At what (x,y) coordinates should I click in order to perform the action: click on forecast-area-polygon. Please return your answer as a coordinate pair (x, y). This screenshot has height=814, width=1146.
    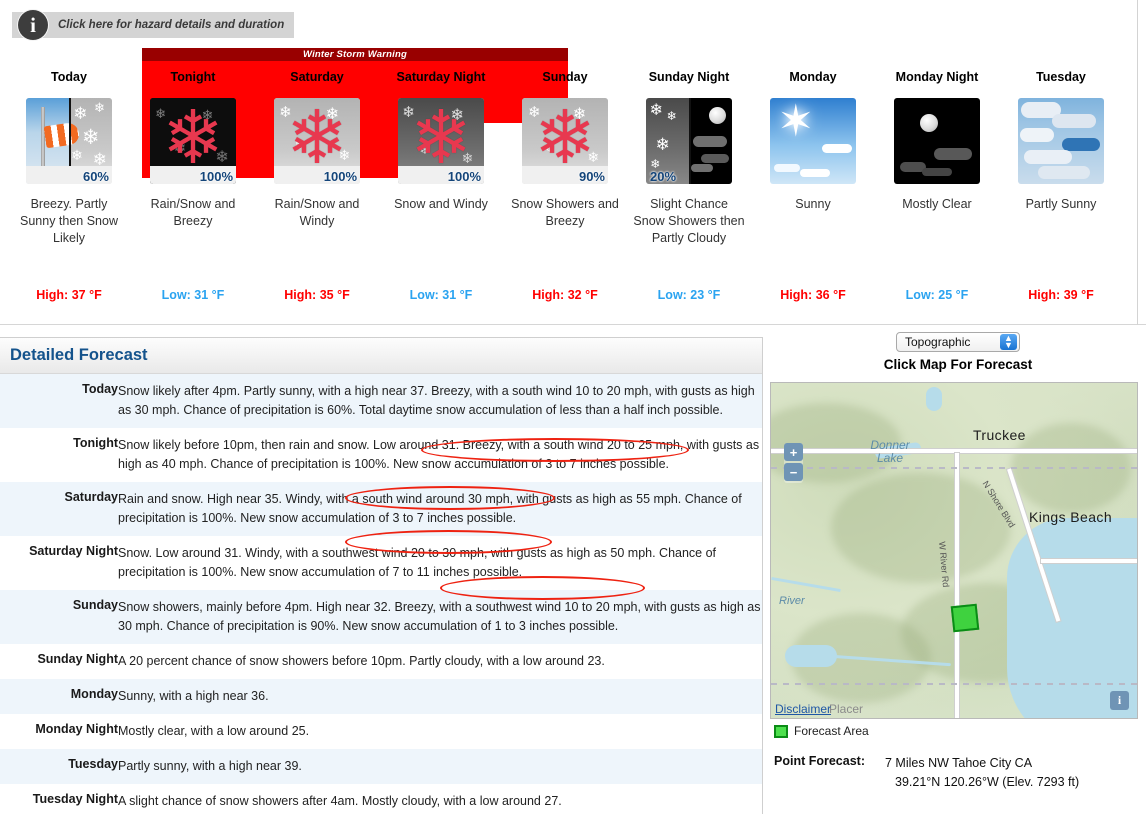
    Looking at the image, I should click on (965, 618).